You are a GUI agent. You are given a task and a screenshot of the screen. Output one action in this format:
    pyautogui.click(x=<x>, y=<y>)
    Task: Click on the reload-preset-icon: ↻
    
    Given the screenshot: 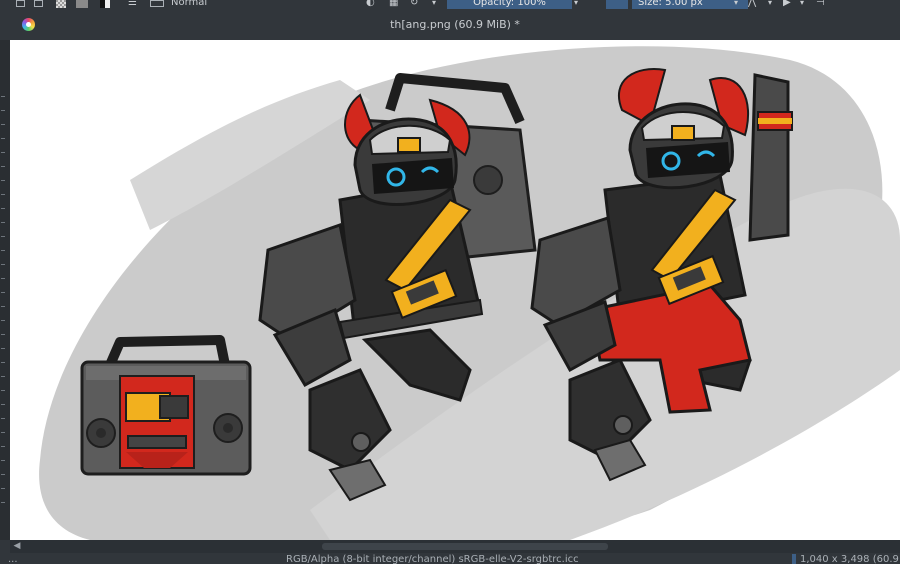 What is the action you would take?
    pyautogui.click(x=414, y=4)
    